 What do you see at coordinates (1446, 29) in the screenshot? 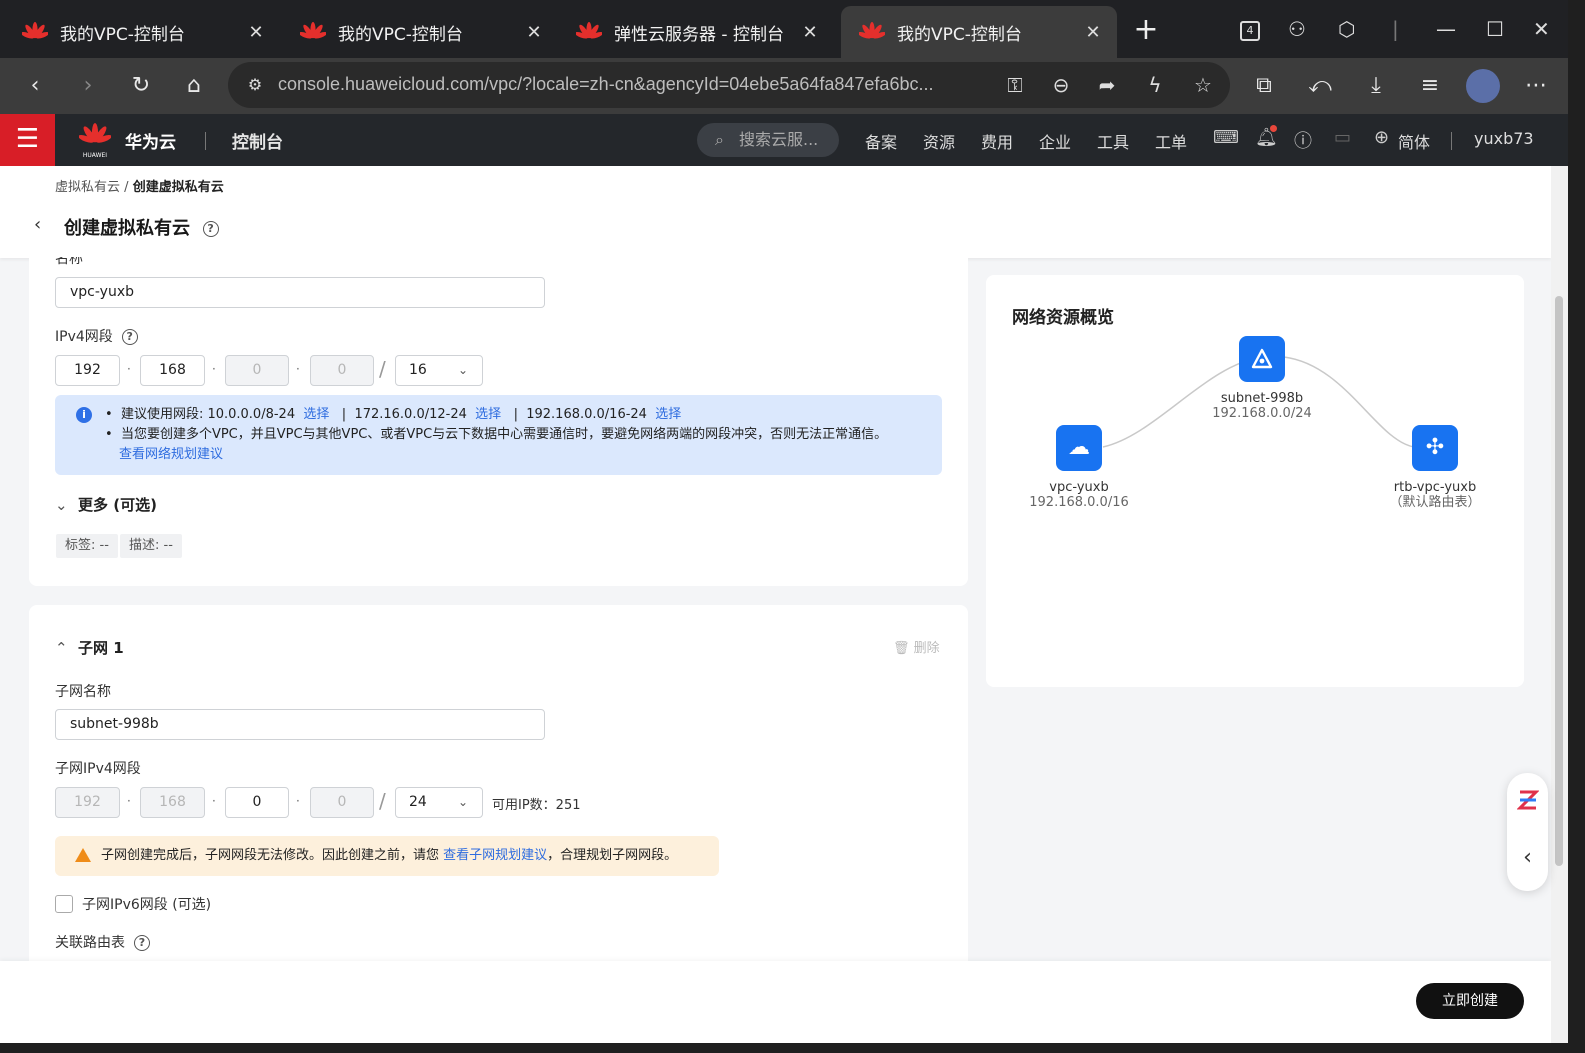
I see `minimize-icon: —` at bounding box center [1446, 29].